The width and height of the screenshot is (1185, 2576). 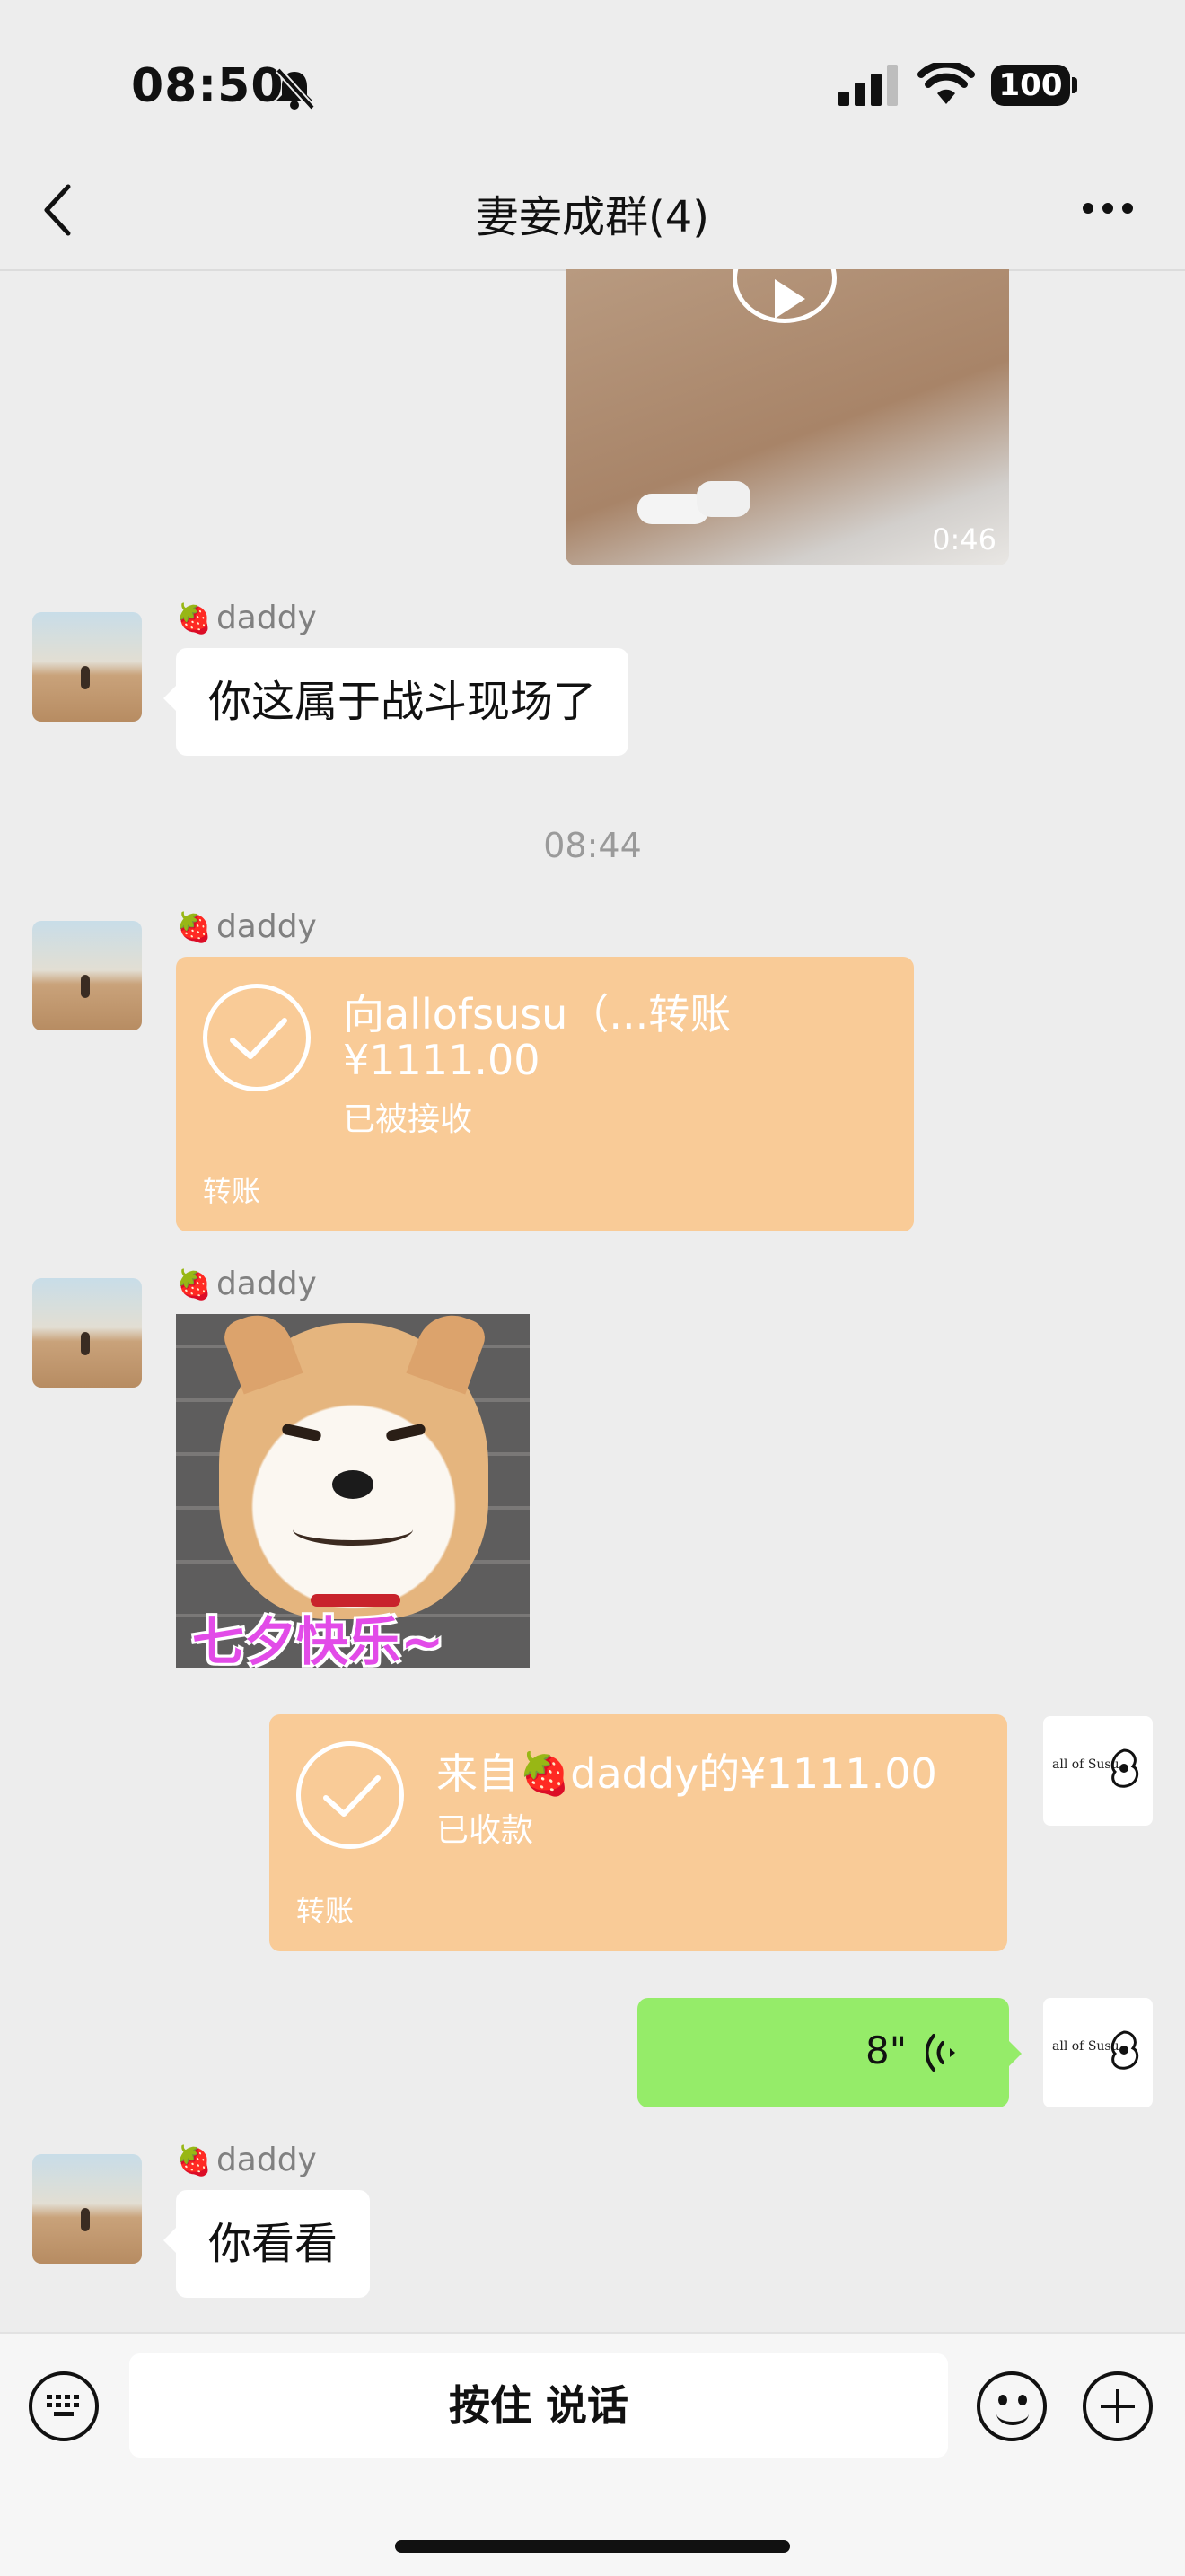 What do you see at coordinates (787, 417) in the screenshot?
I see `video-message: 0:46` at bounding box center [787, 417].